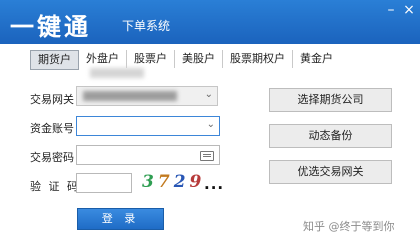  I want to click on account-type-tabs: 期货户 外盘户 股票户 美股户 股票期权户 黄金户, so click(185, 60).